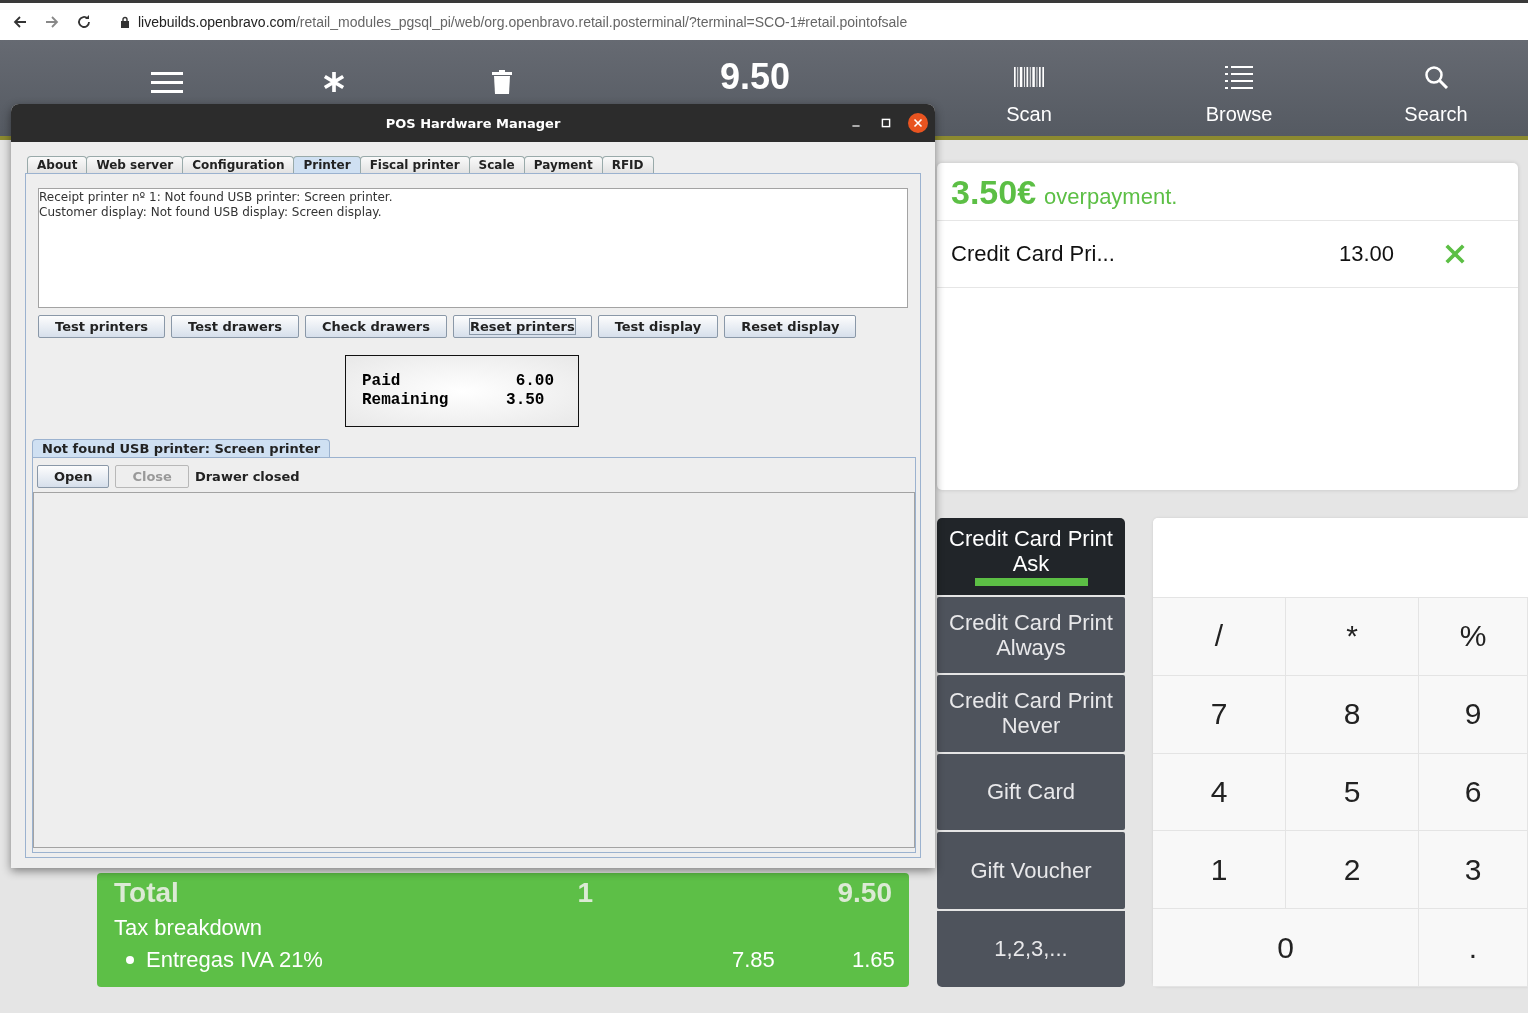 The width and height of the screenshot is (1528, 1013). I want to click on back-icon, so click(20, 21).